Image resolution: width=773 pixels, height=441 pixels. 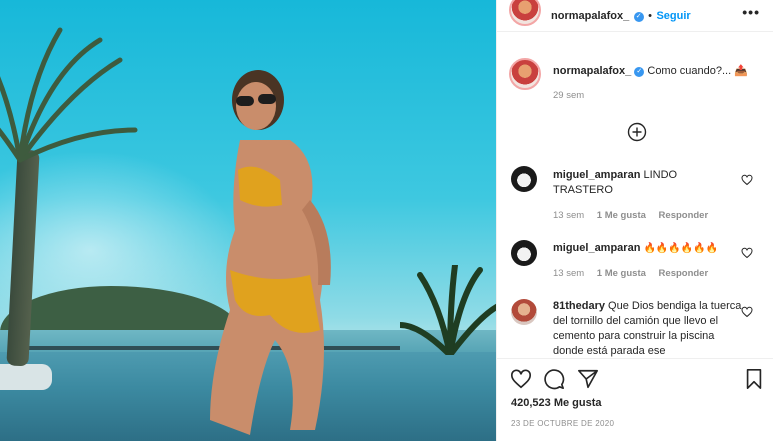 I want to click on author-username: normapalafox_, so click(x=590, y=16).